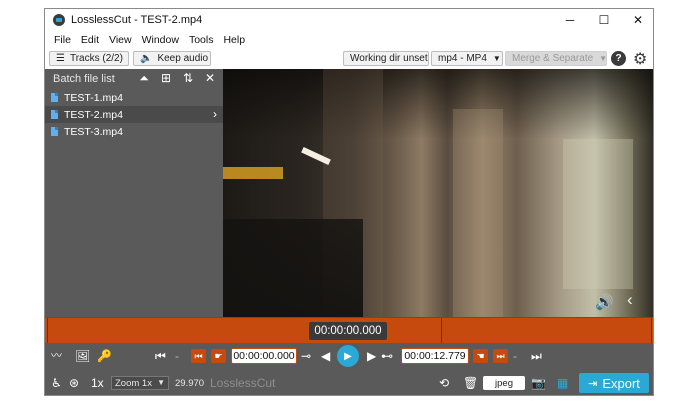  What do you see at coordinates (371, 356) in the screenshot?
I see `next-frame-icon: ▶` at bounding box center [371, 356].